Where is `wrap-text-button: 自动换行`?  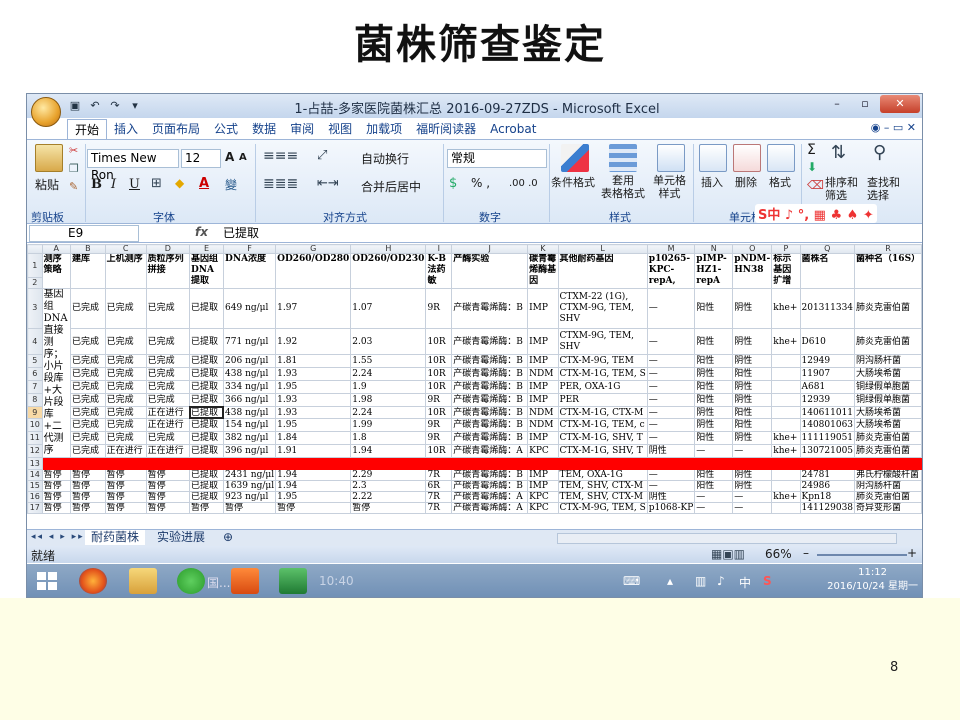 wrap-text-button: 自动换行 is located at coordinates (385, 158).